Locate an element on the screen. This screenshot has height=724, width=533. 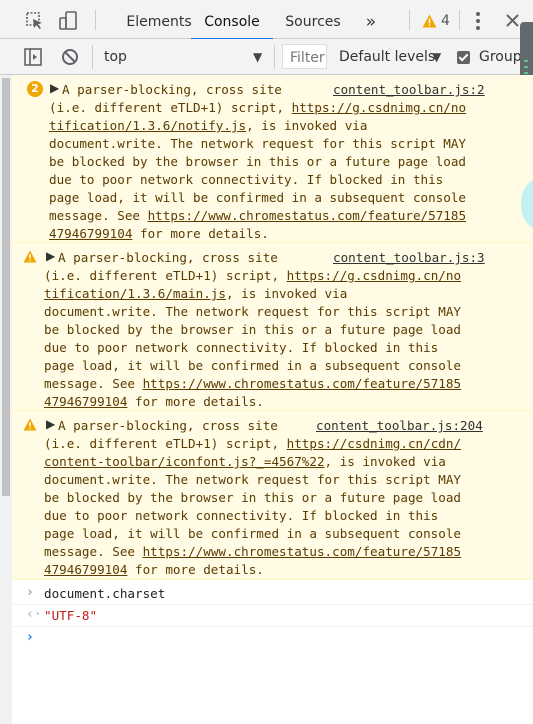
warning-count: 4 is located at coordinates (445, 21).